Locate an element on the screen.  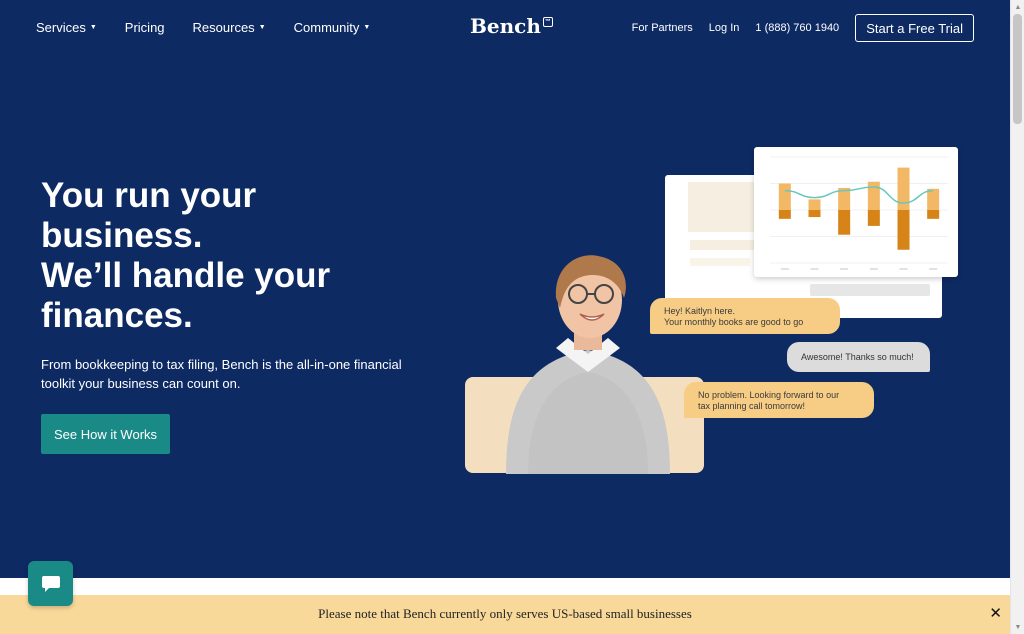
bubble-line: Hey! Kaitlyn here. is located at coordinates (700, 311).